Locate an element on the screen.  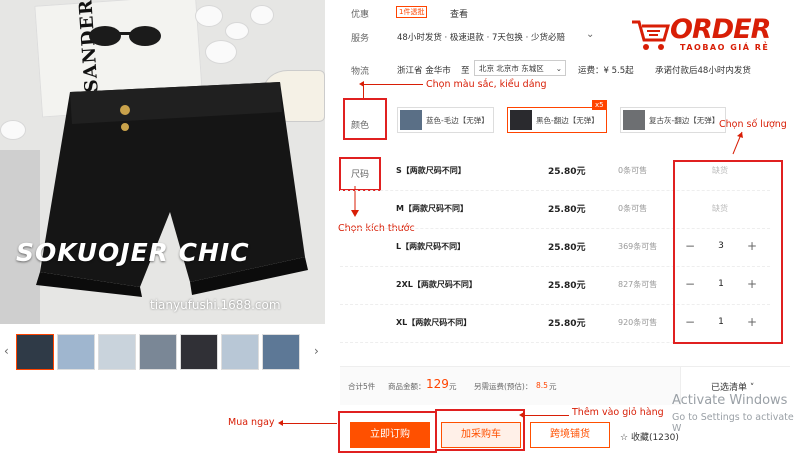
order-taobao-logo: ORDER TAOBAO GIÁ RẺ is located at coordinates (712, 36).